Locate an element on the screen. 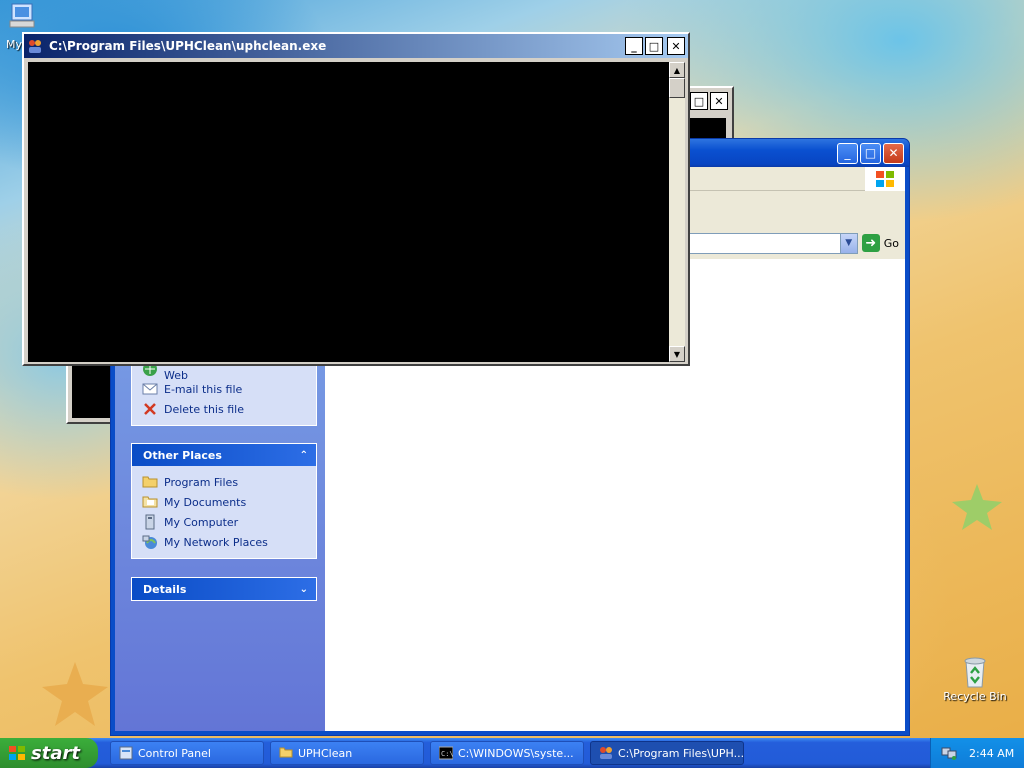 The width and height of the screenshot is (1024, 768). place-my-computer: My Computer is located at coordinates (224, 522).